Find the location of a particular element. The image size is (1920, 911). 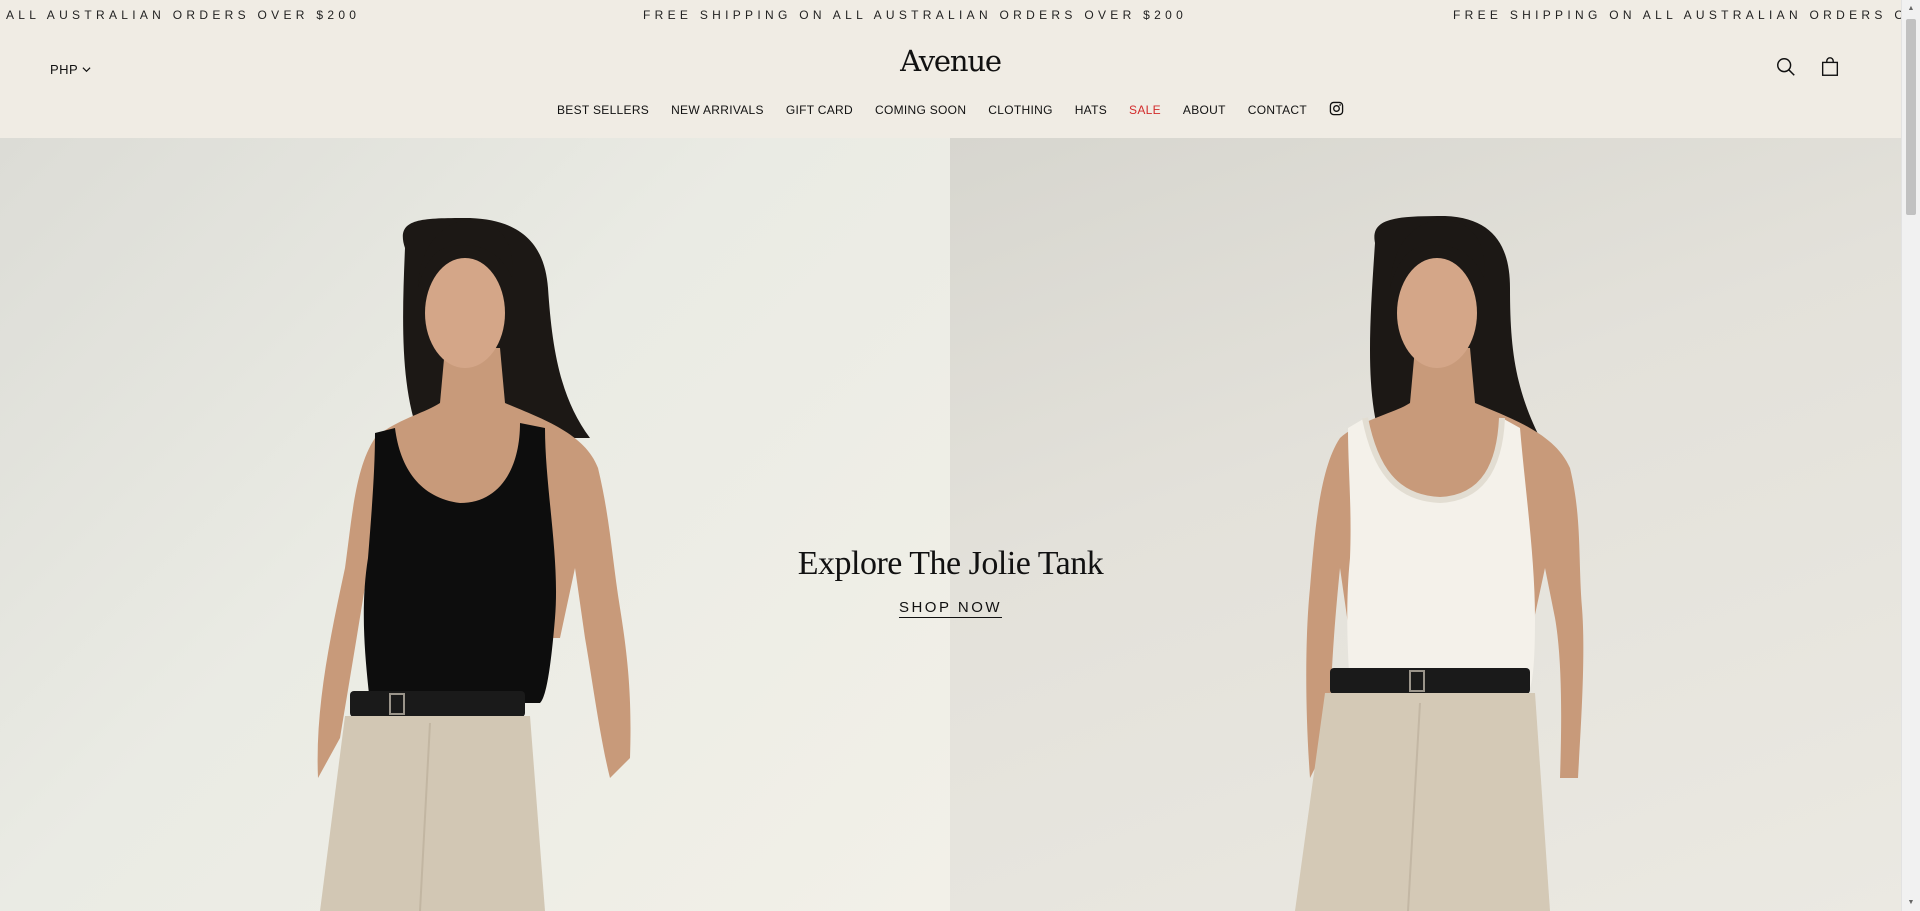

nav-item-new-arrivals: NEW ARRIVALS is located at coordinates (717, 110).